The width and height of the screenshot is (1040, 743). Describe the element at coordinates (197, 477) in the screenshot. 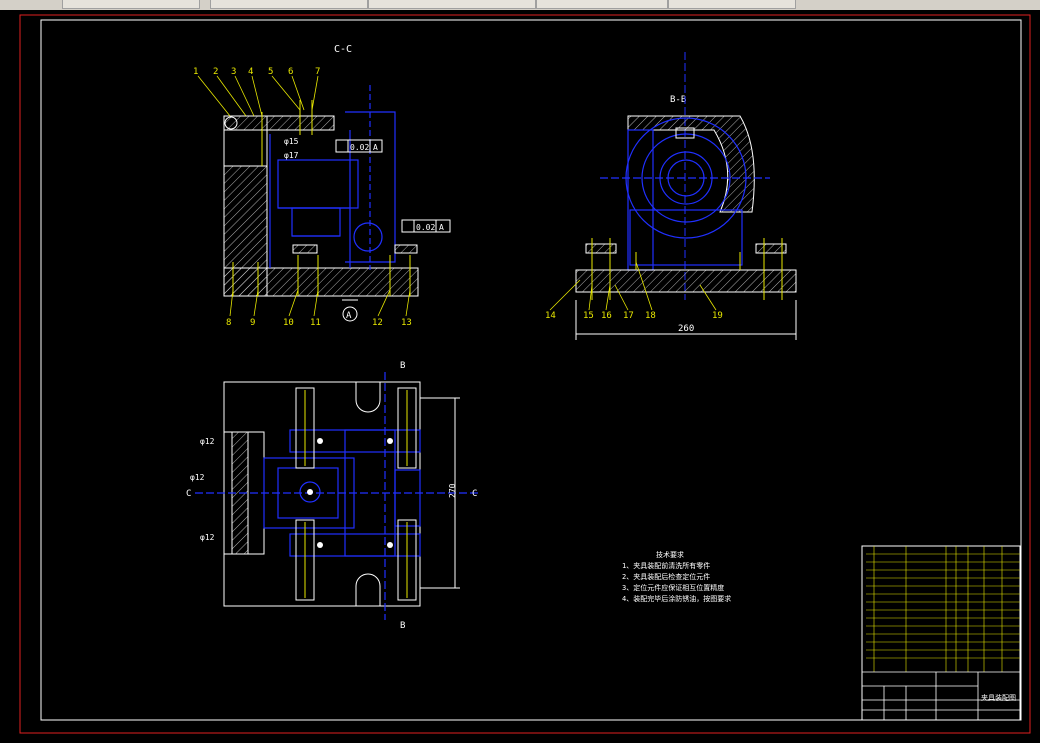

I see `dim-phi12-b: φ12` at that location.